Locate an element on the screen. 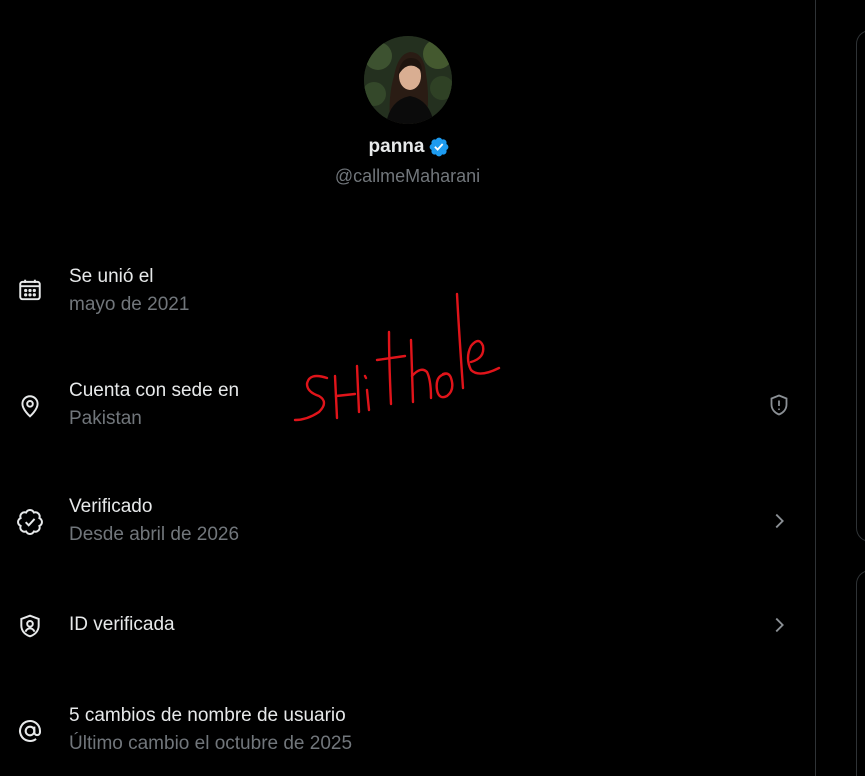 This screenshot has width=865, height=776. name-row: panna is located at coordinates (409, 147).